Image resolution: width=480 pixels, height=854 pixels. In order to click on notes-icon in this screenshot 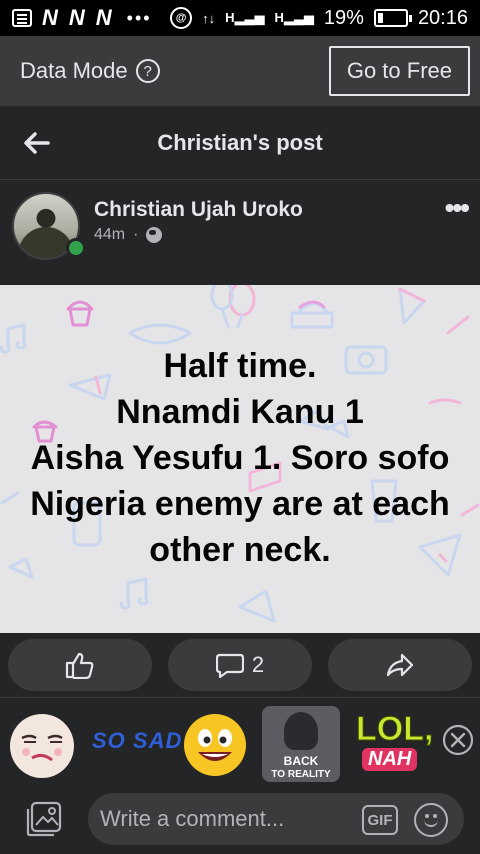, I will do `click(22, 18)`.